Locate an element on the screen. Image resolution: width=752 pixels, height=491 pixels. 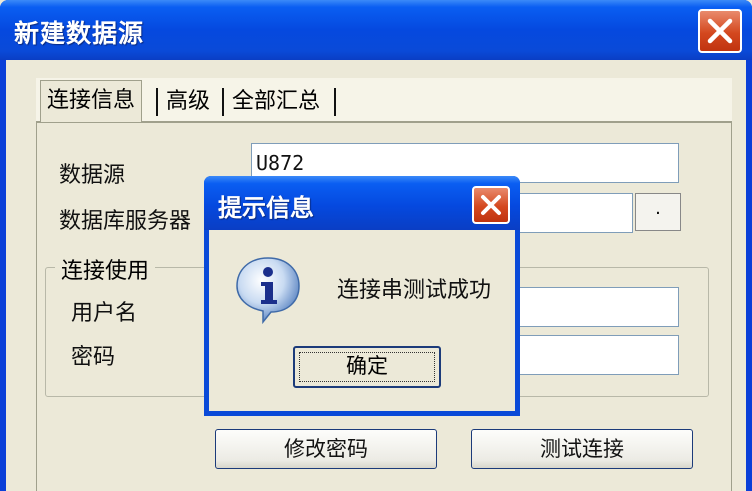
username-label: 用户名 is located at coordinates (104, 313).